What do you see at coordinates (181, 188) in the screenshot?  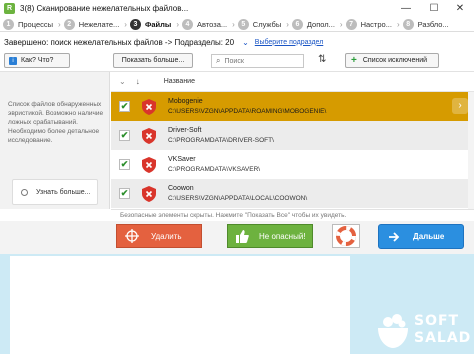 I see `item-name: Coowon` at bounding box center [181, 188].